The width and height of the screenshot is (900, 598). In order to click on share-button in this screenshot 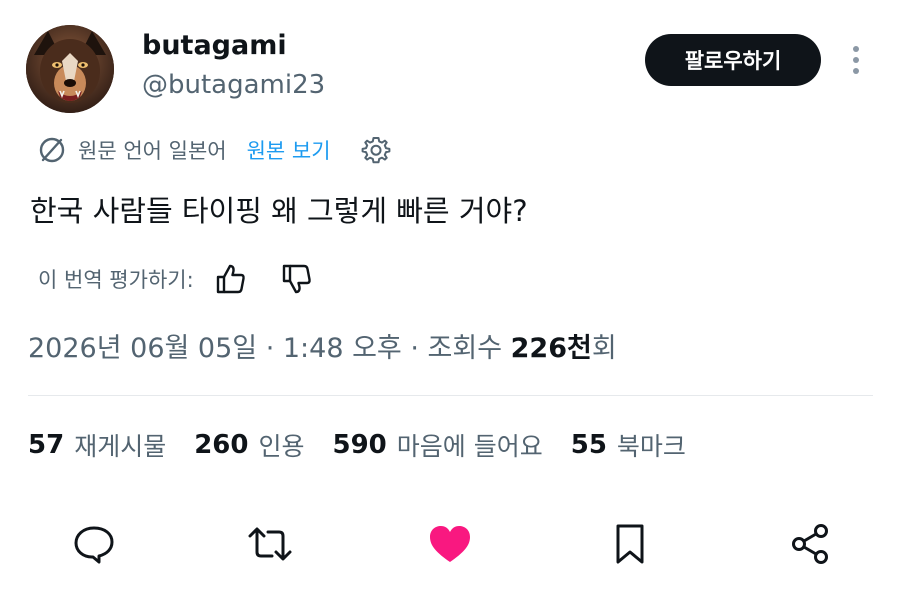, I will do `click(810, 544)`.